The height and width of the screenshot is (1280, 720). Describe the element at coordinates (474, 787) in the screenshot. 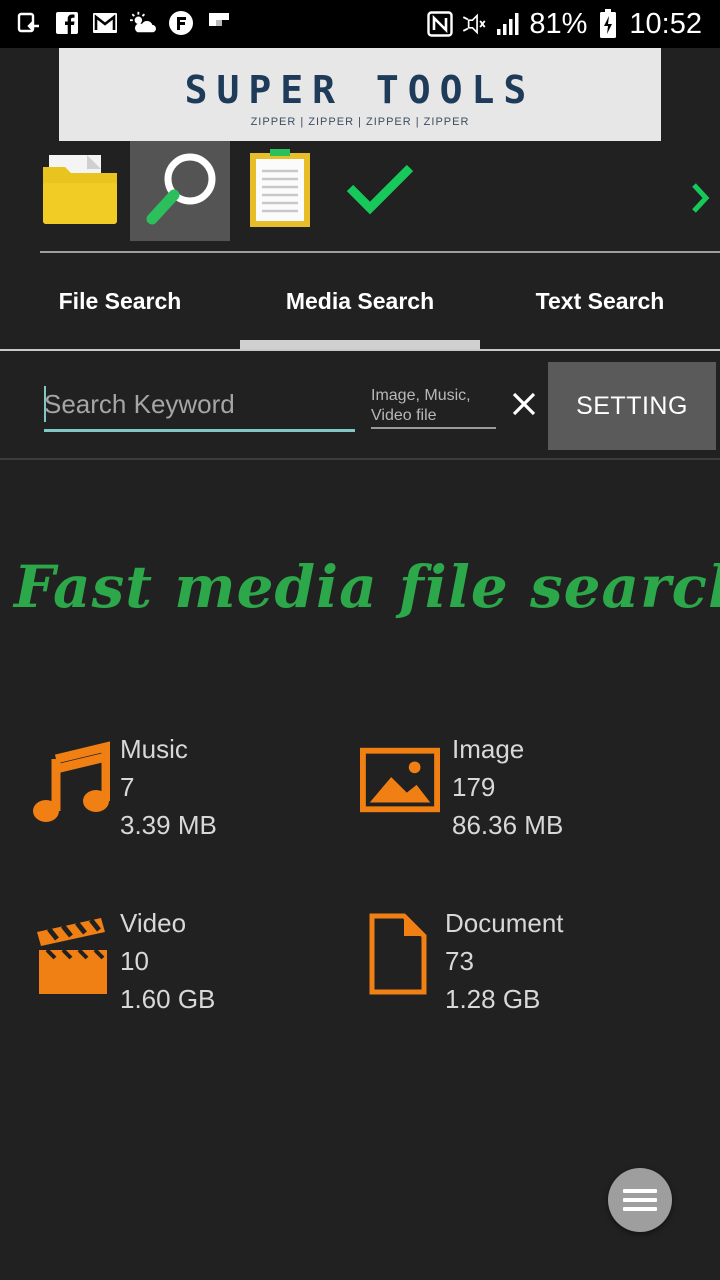

I see `media-count: 179` at that location.